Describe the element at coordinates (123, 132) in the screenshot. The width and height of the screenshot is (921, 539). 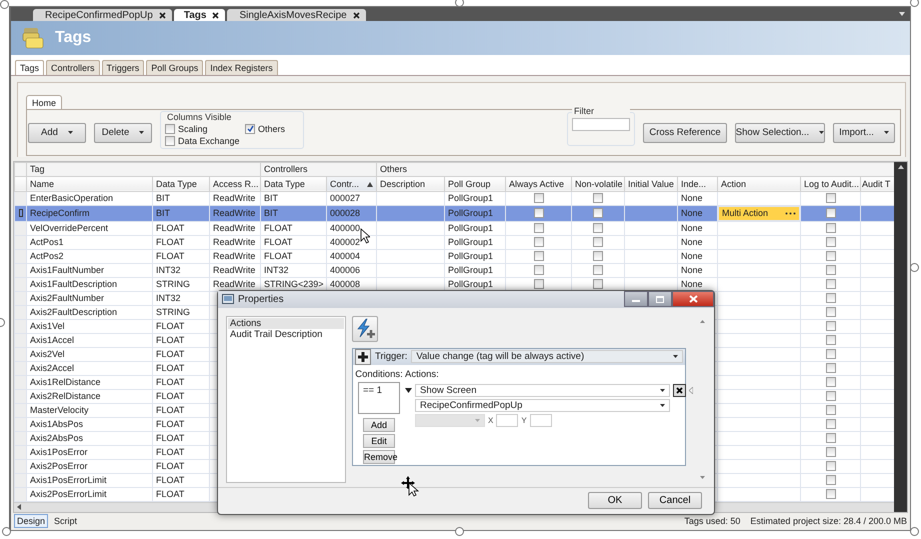
I see `ribbon-button: Delete` at that location.